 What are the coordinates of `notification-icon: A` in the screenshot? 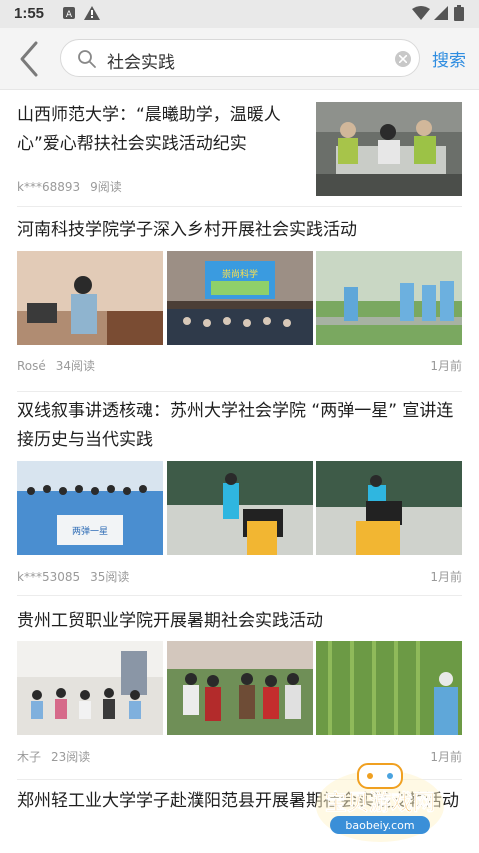 It's located at (69, 12).